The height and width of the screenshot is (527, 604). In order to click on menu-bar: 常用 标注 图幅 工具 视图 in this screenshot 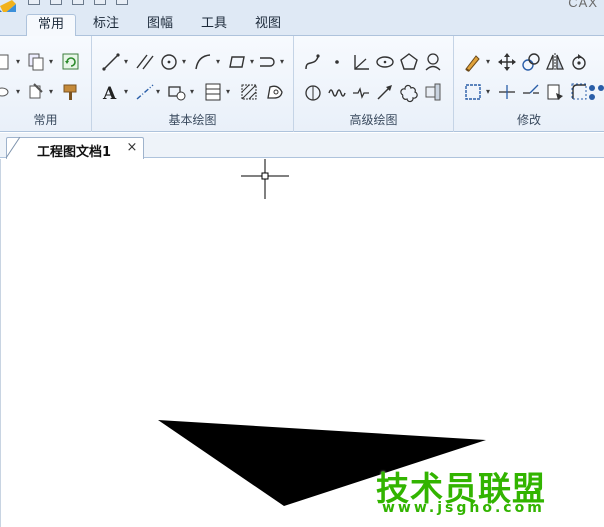, I will do `click(302, 24)`.